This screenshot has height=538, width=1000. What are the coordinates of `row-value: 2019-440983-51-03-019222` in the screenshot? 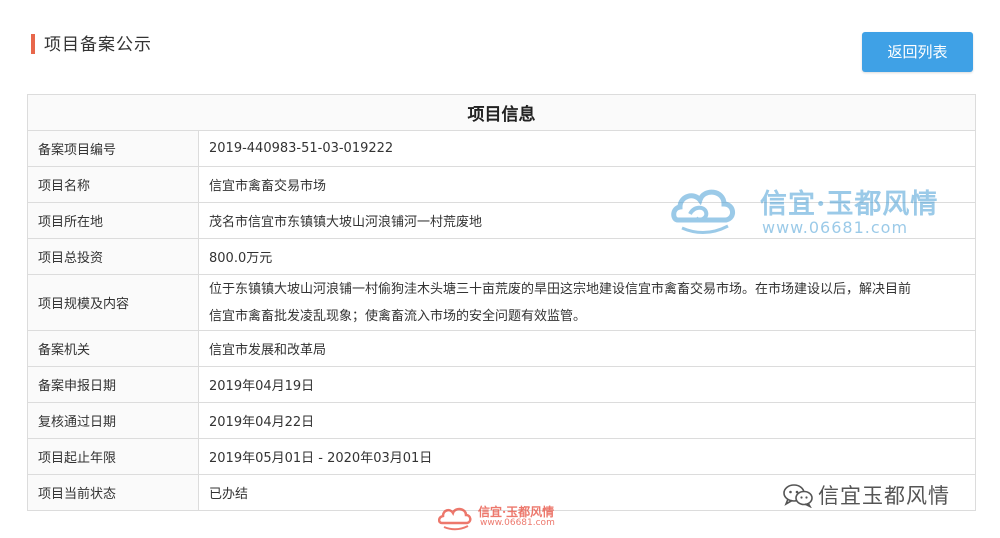 It's located at (587, 148).